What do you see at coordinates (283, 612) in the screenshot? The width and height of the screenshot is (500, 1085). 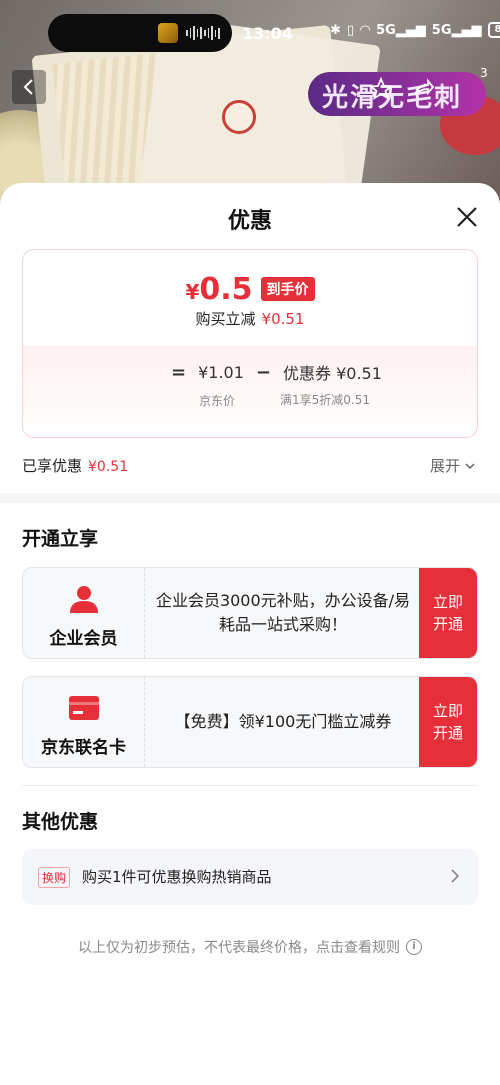 I see `enterprise-member-desc: 企业会员3000元补贴，办公设备/易耗品一站式采购！` at bounding box center [283, 612].